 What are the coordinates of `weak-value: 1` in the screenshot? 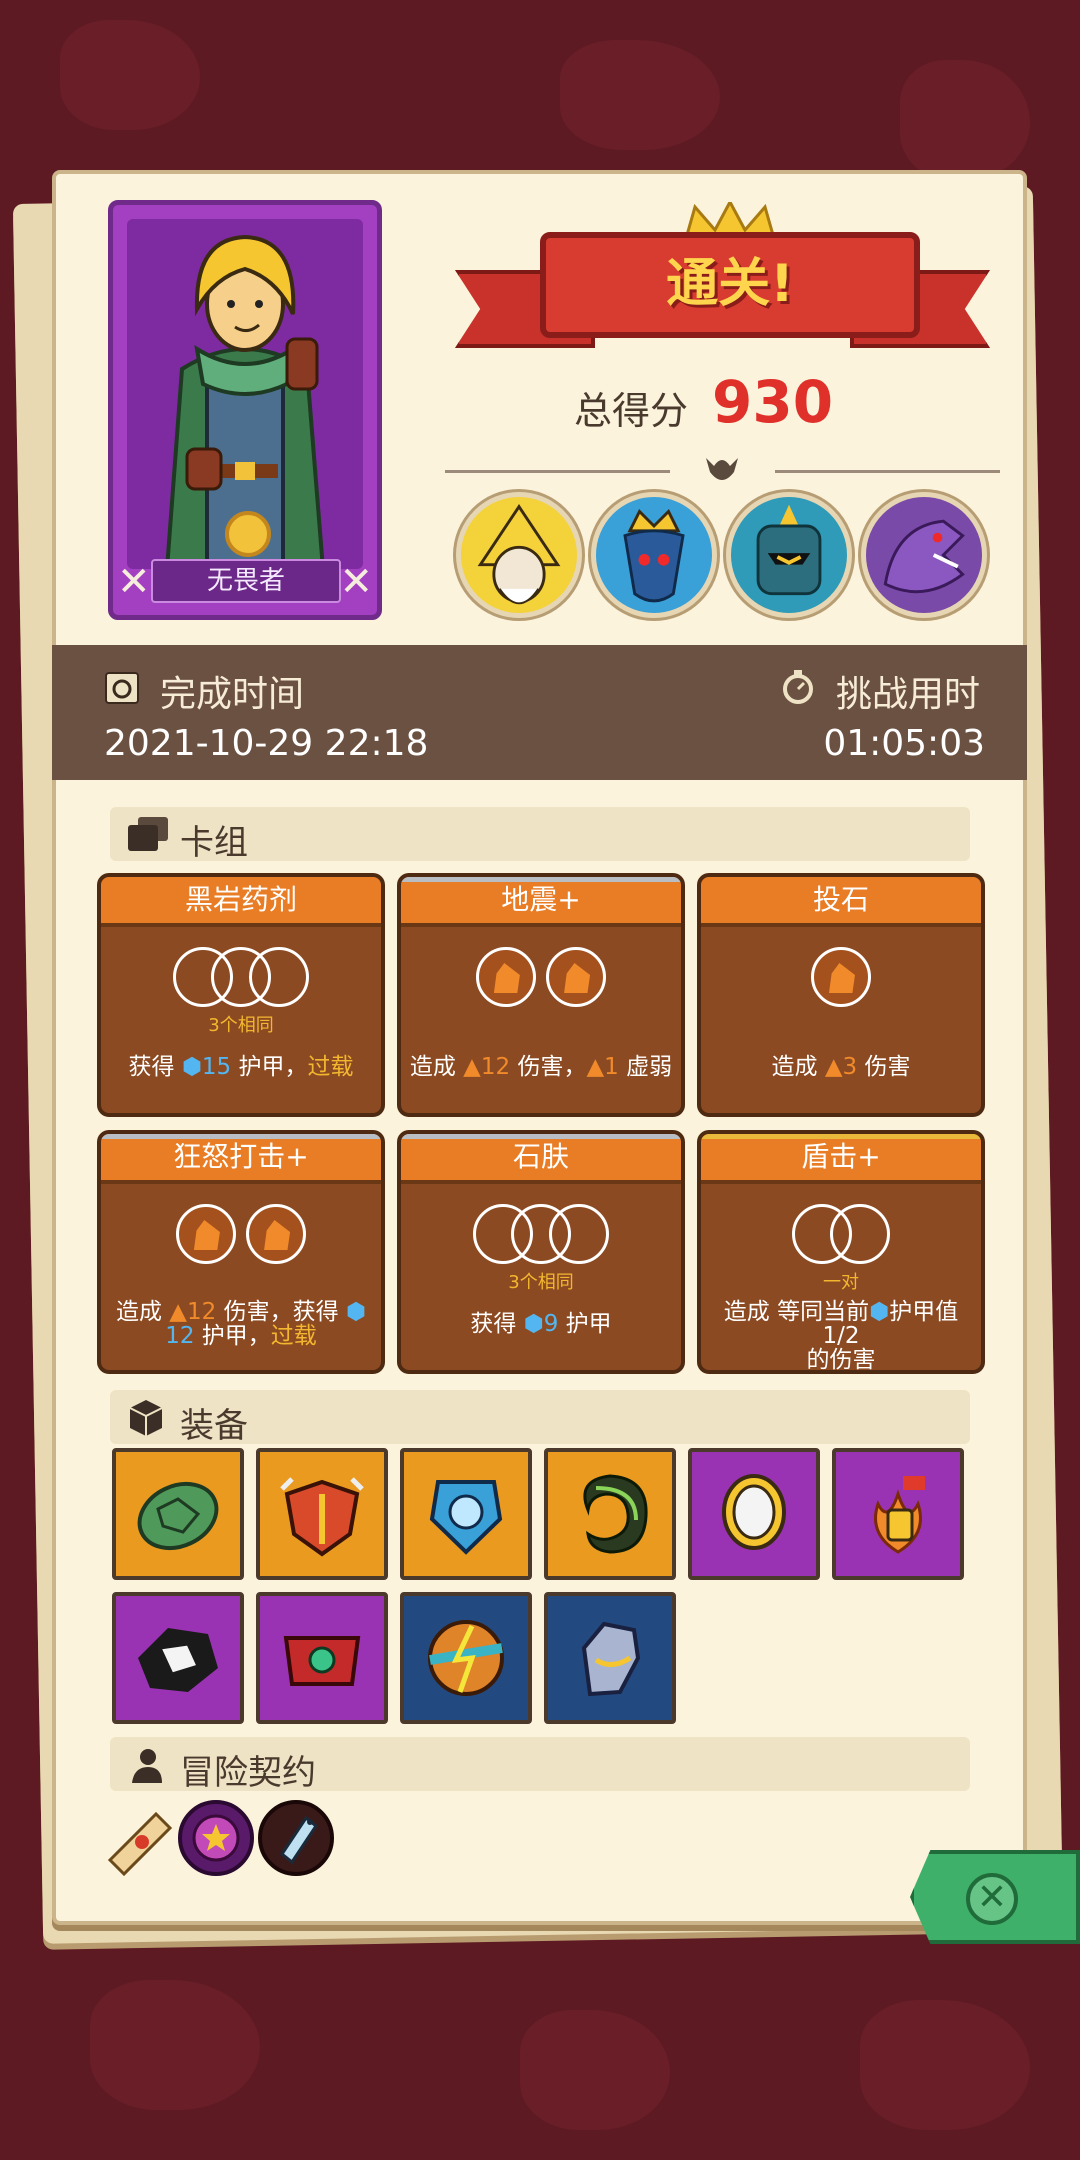 It's located at (611, 1067).